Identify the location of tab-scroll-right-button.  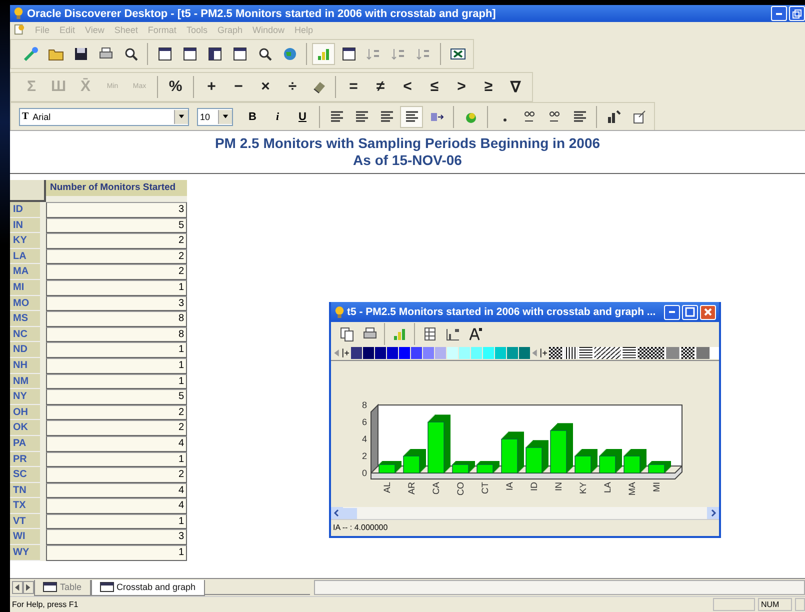
(28, 587).